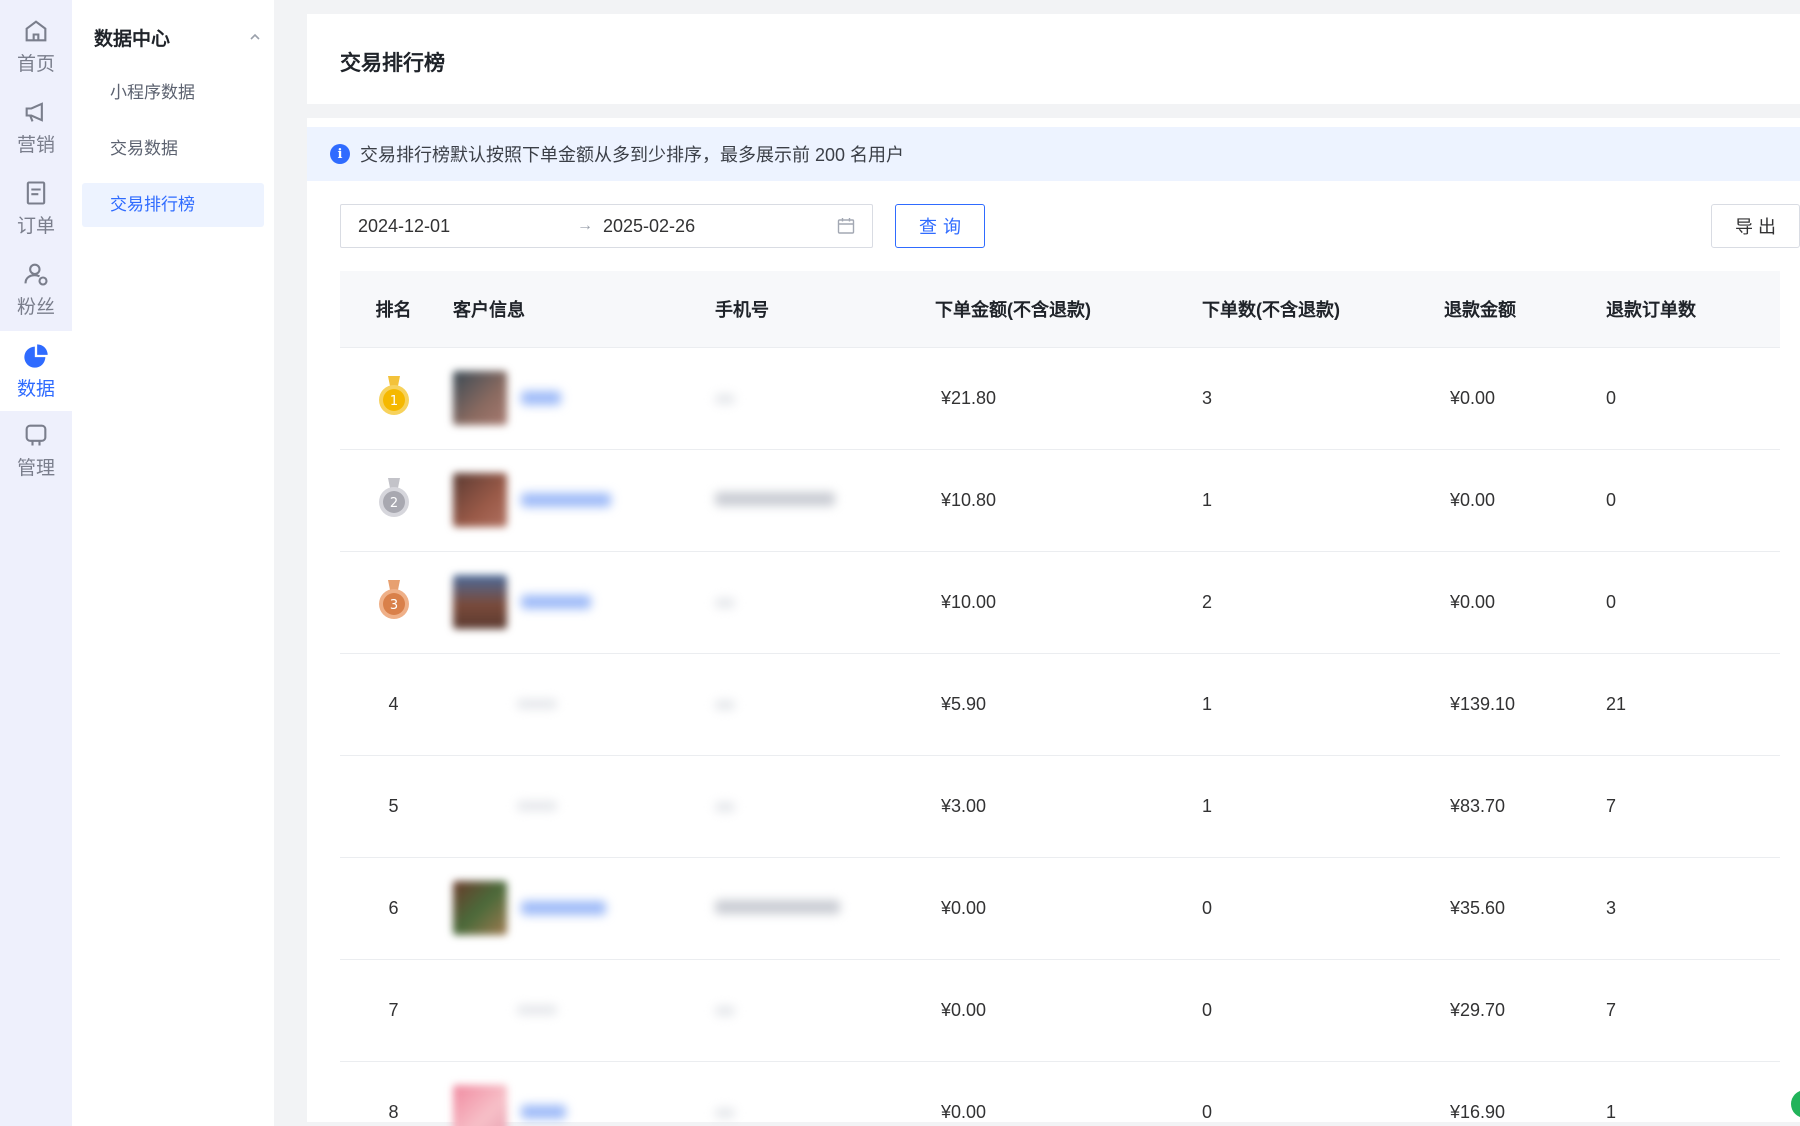 Image resolution: width=1800 pixels, height=1126 pixels. I want to click on col-order-amount: 下单金额(不含退款), so click(1068, 309).